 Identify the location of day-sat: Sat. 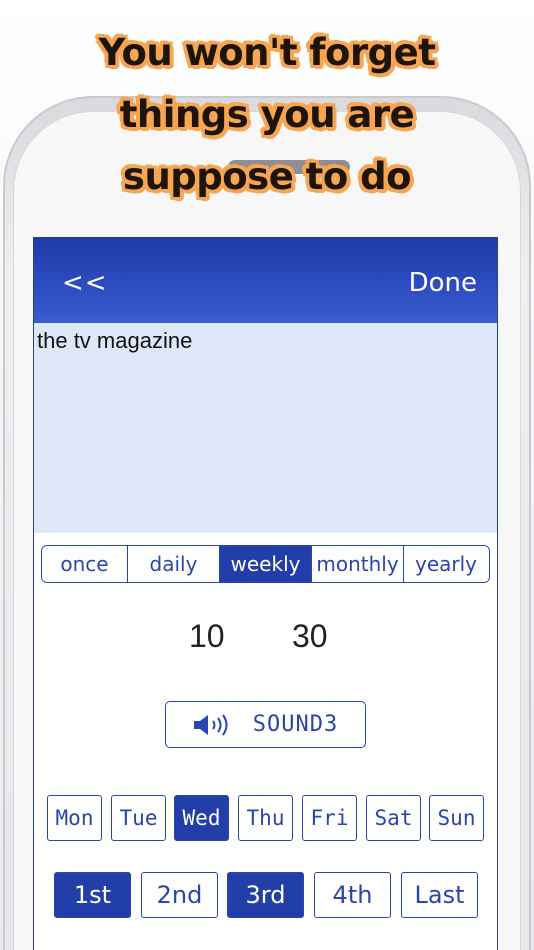
(393, 818).